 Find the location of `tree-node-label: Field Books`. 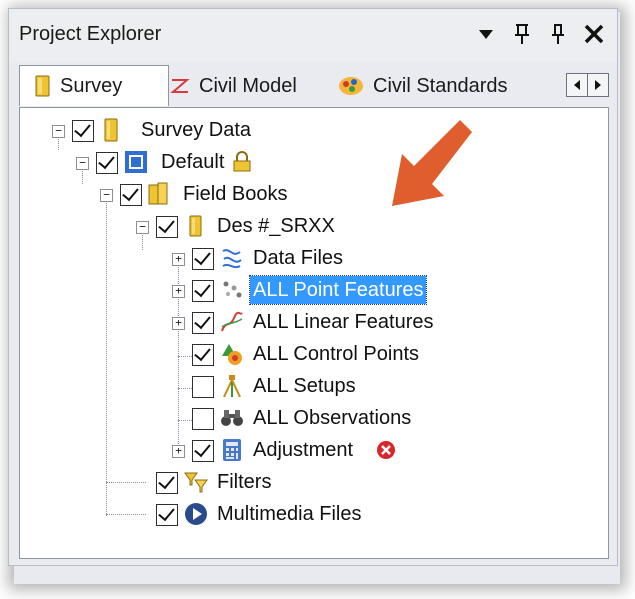

tree-node-label: Field Books is located at coordinates (235, 194).